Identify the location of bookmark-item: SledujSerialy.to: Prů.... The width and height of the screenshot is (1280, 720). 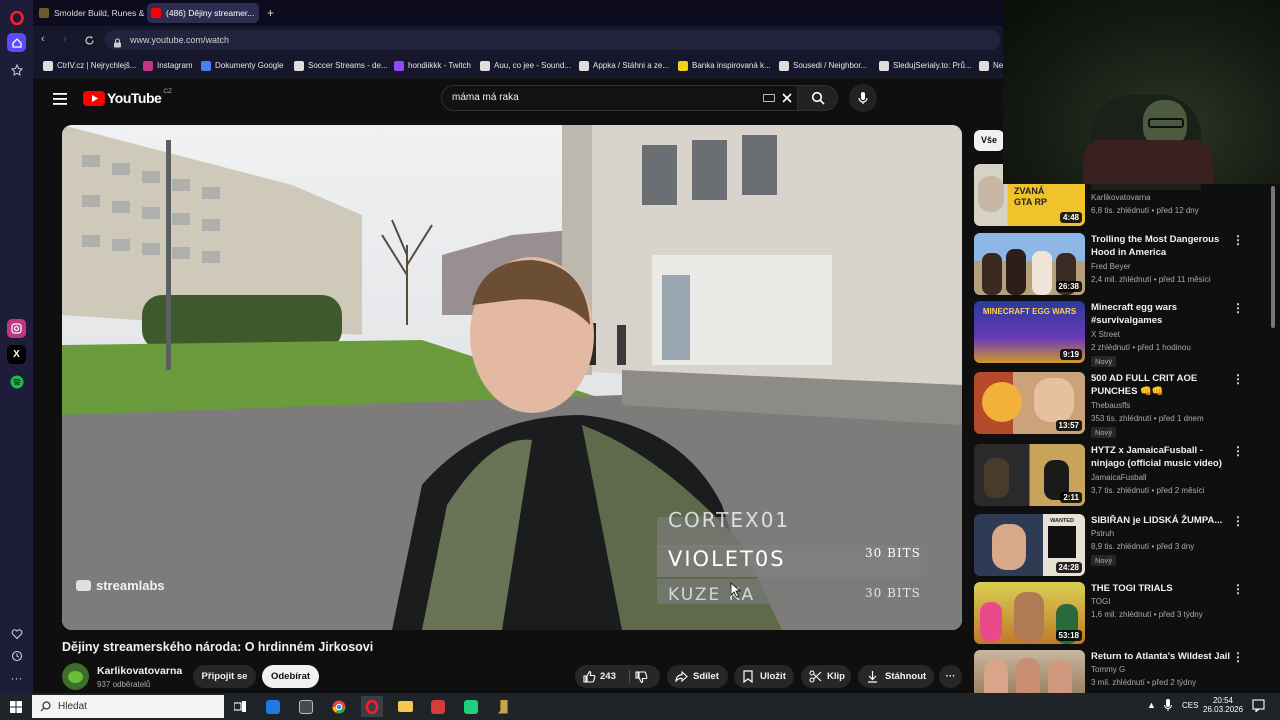
(925, 66).